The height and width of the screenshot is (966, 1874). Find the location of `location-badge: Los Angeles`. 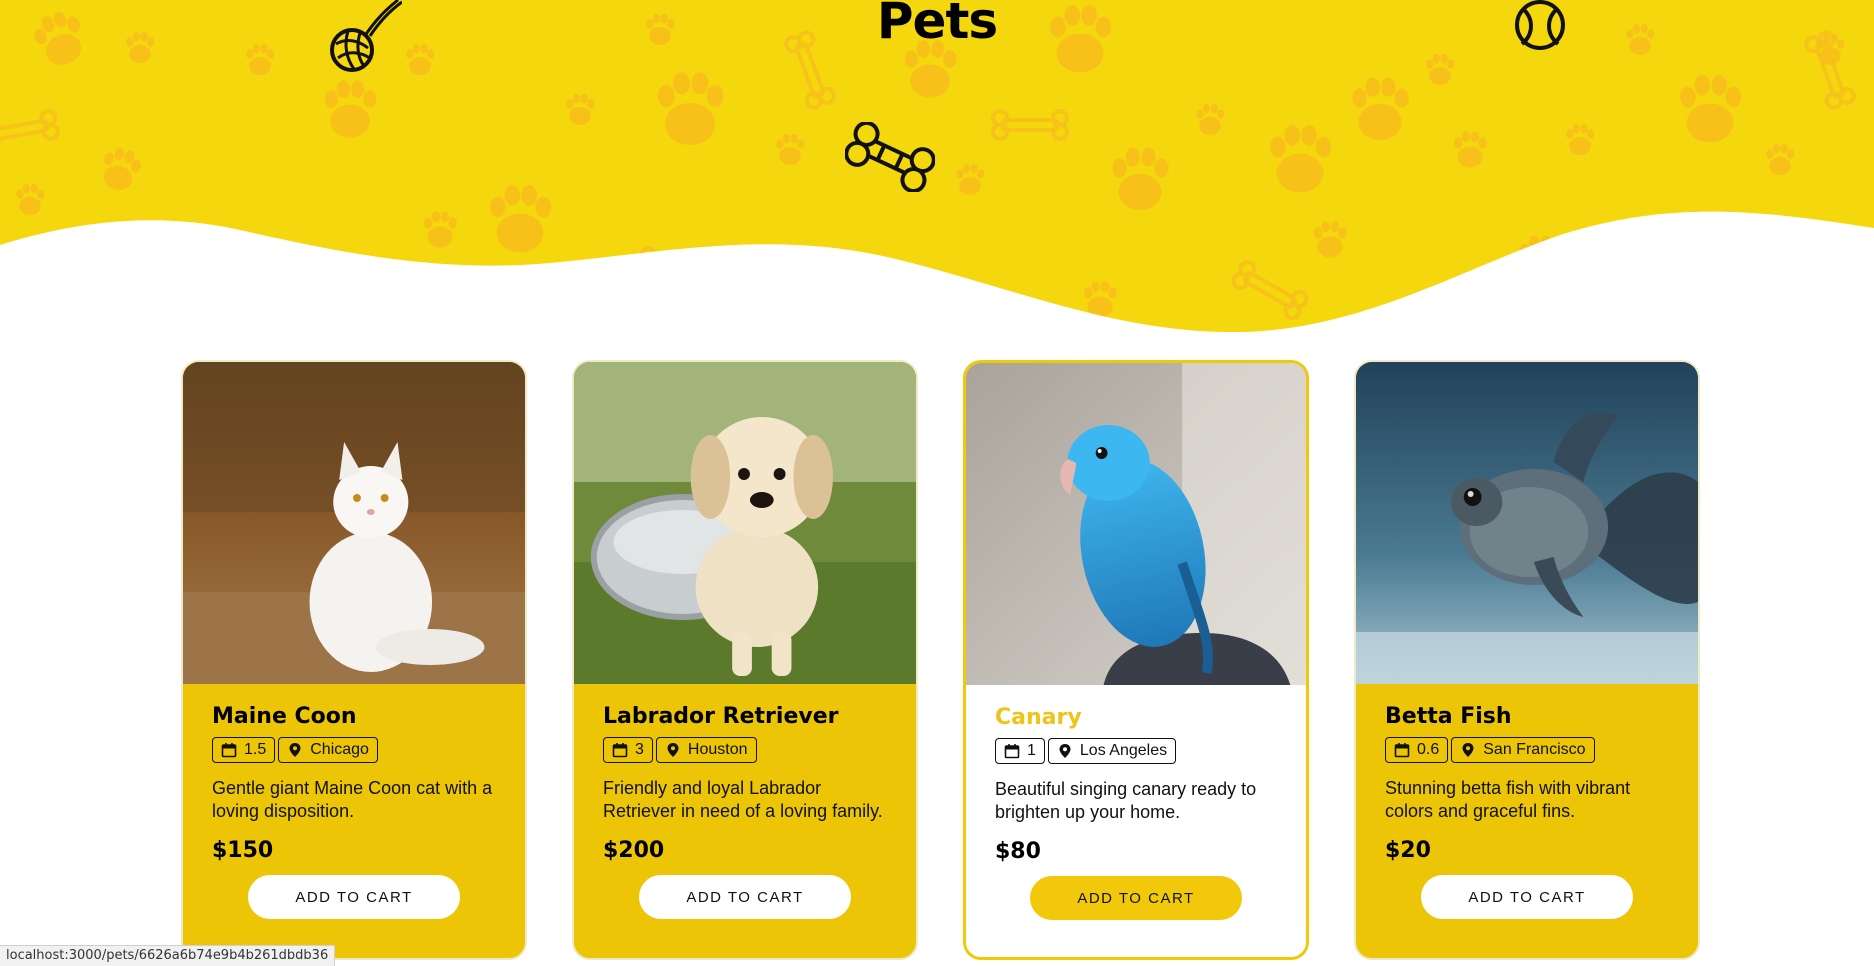

location-badge: Los Angeles is located at coordinates (1112, 751).